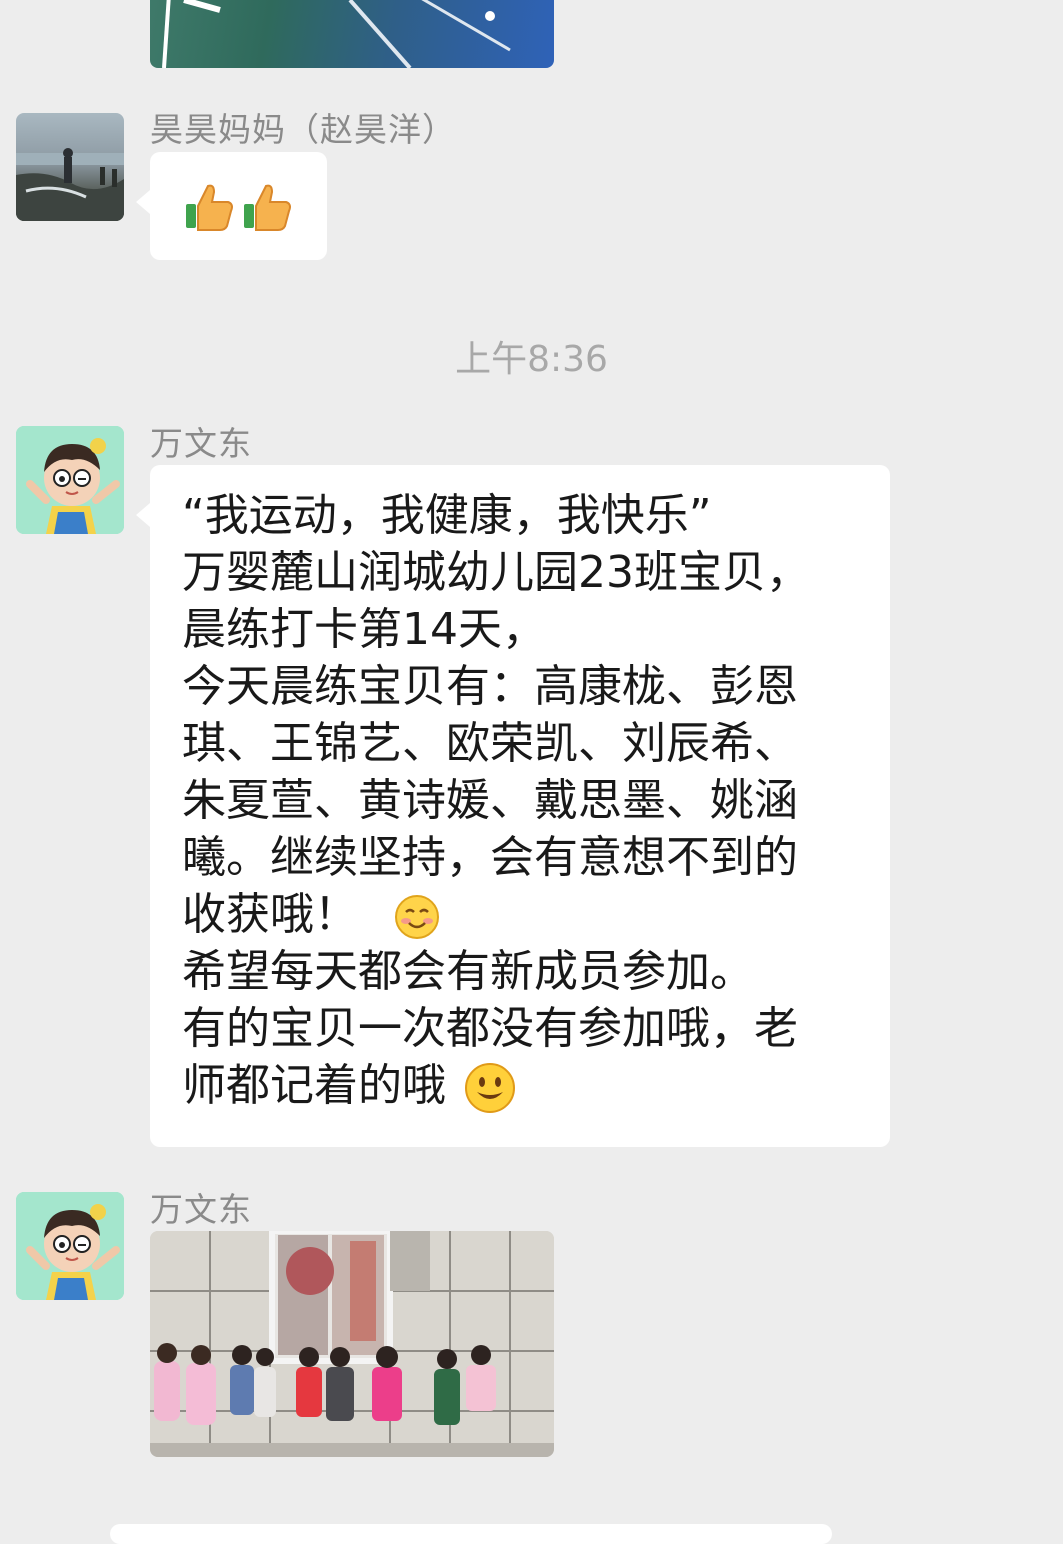  What do you see at coordinates (490, 857) in the screenshot?
I see `message-line: 曦。继续坚持，会有意想不到的` at bounding box center [490, 857].